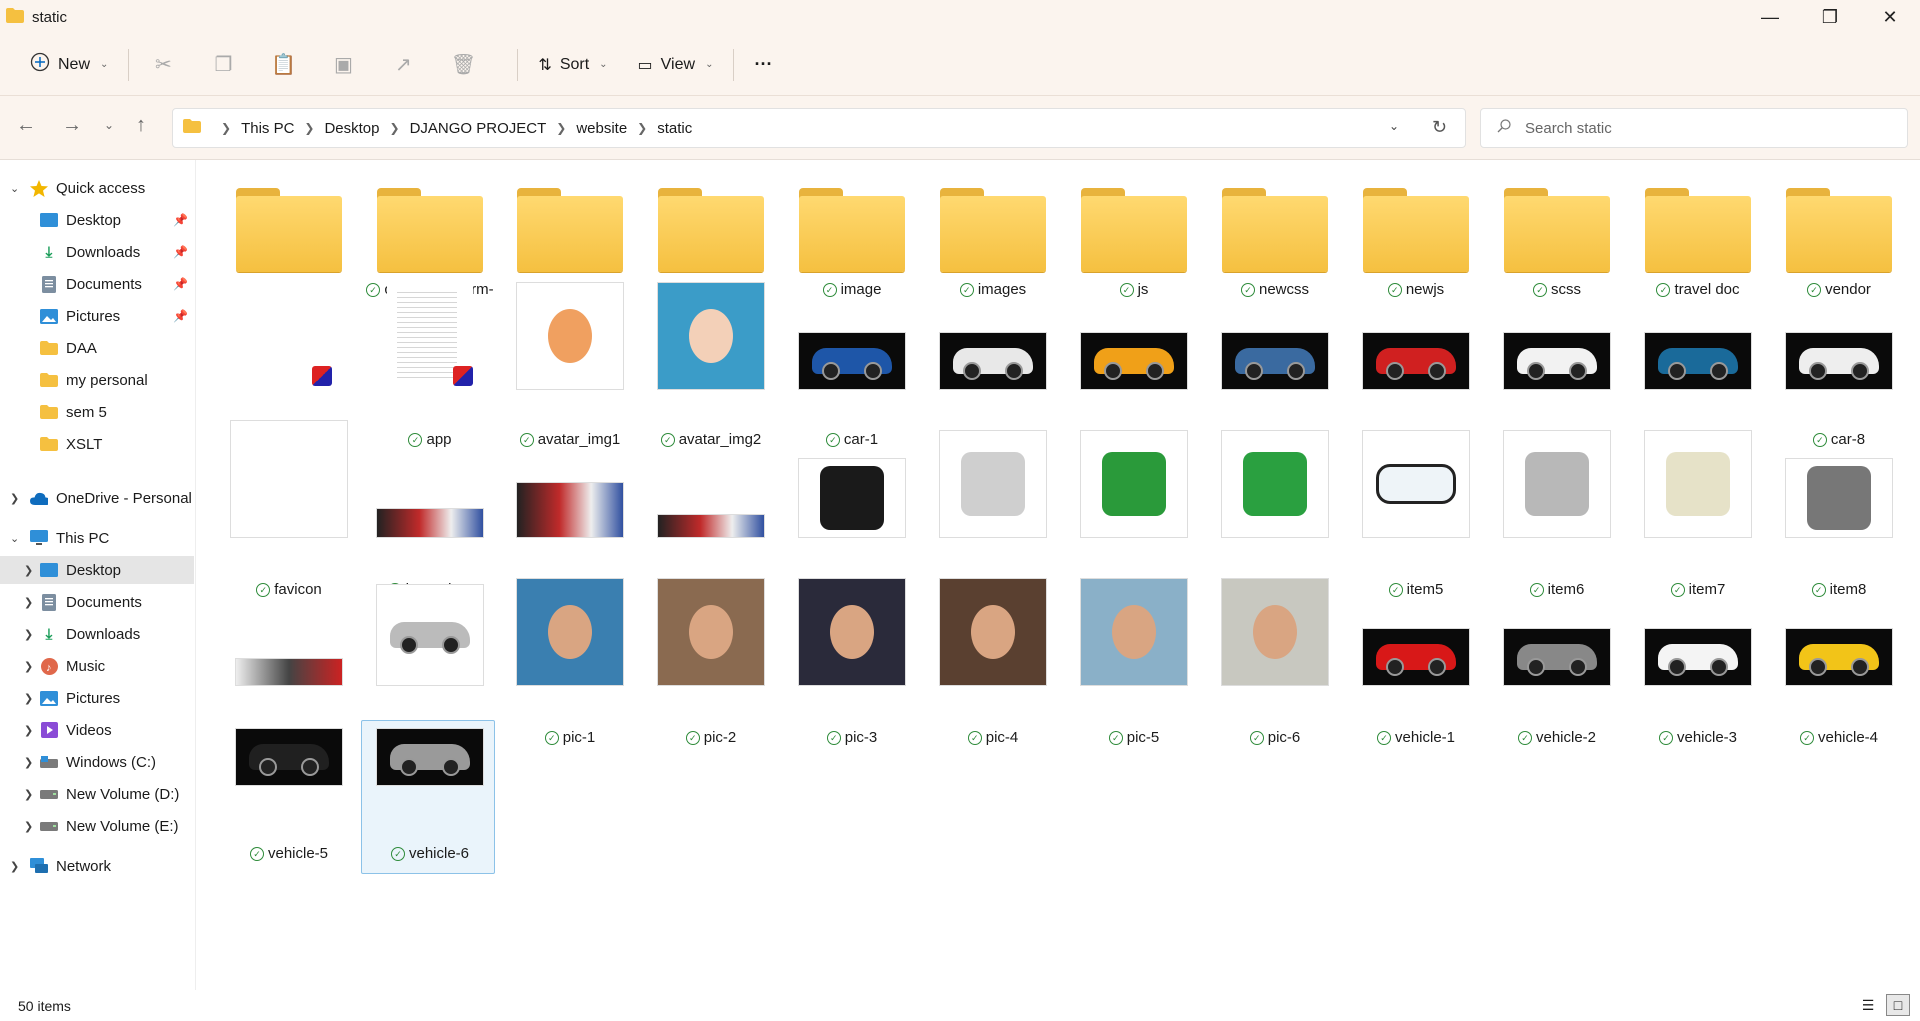 This screenshot has width=1920, height=1021. I want to click on file-item-vehicle-6: ✓ vehicle-6, so click(428, 802).